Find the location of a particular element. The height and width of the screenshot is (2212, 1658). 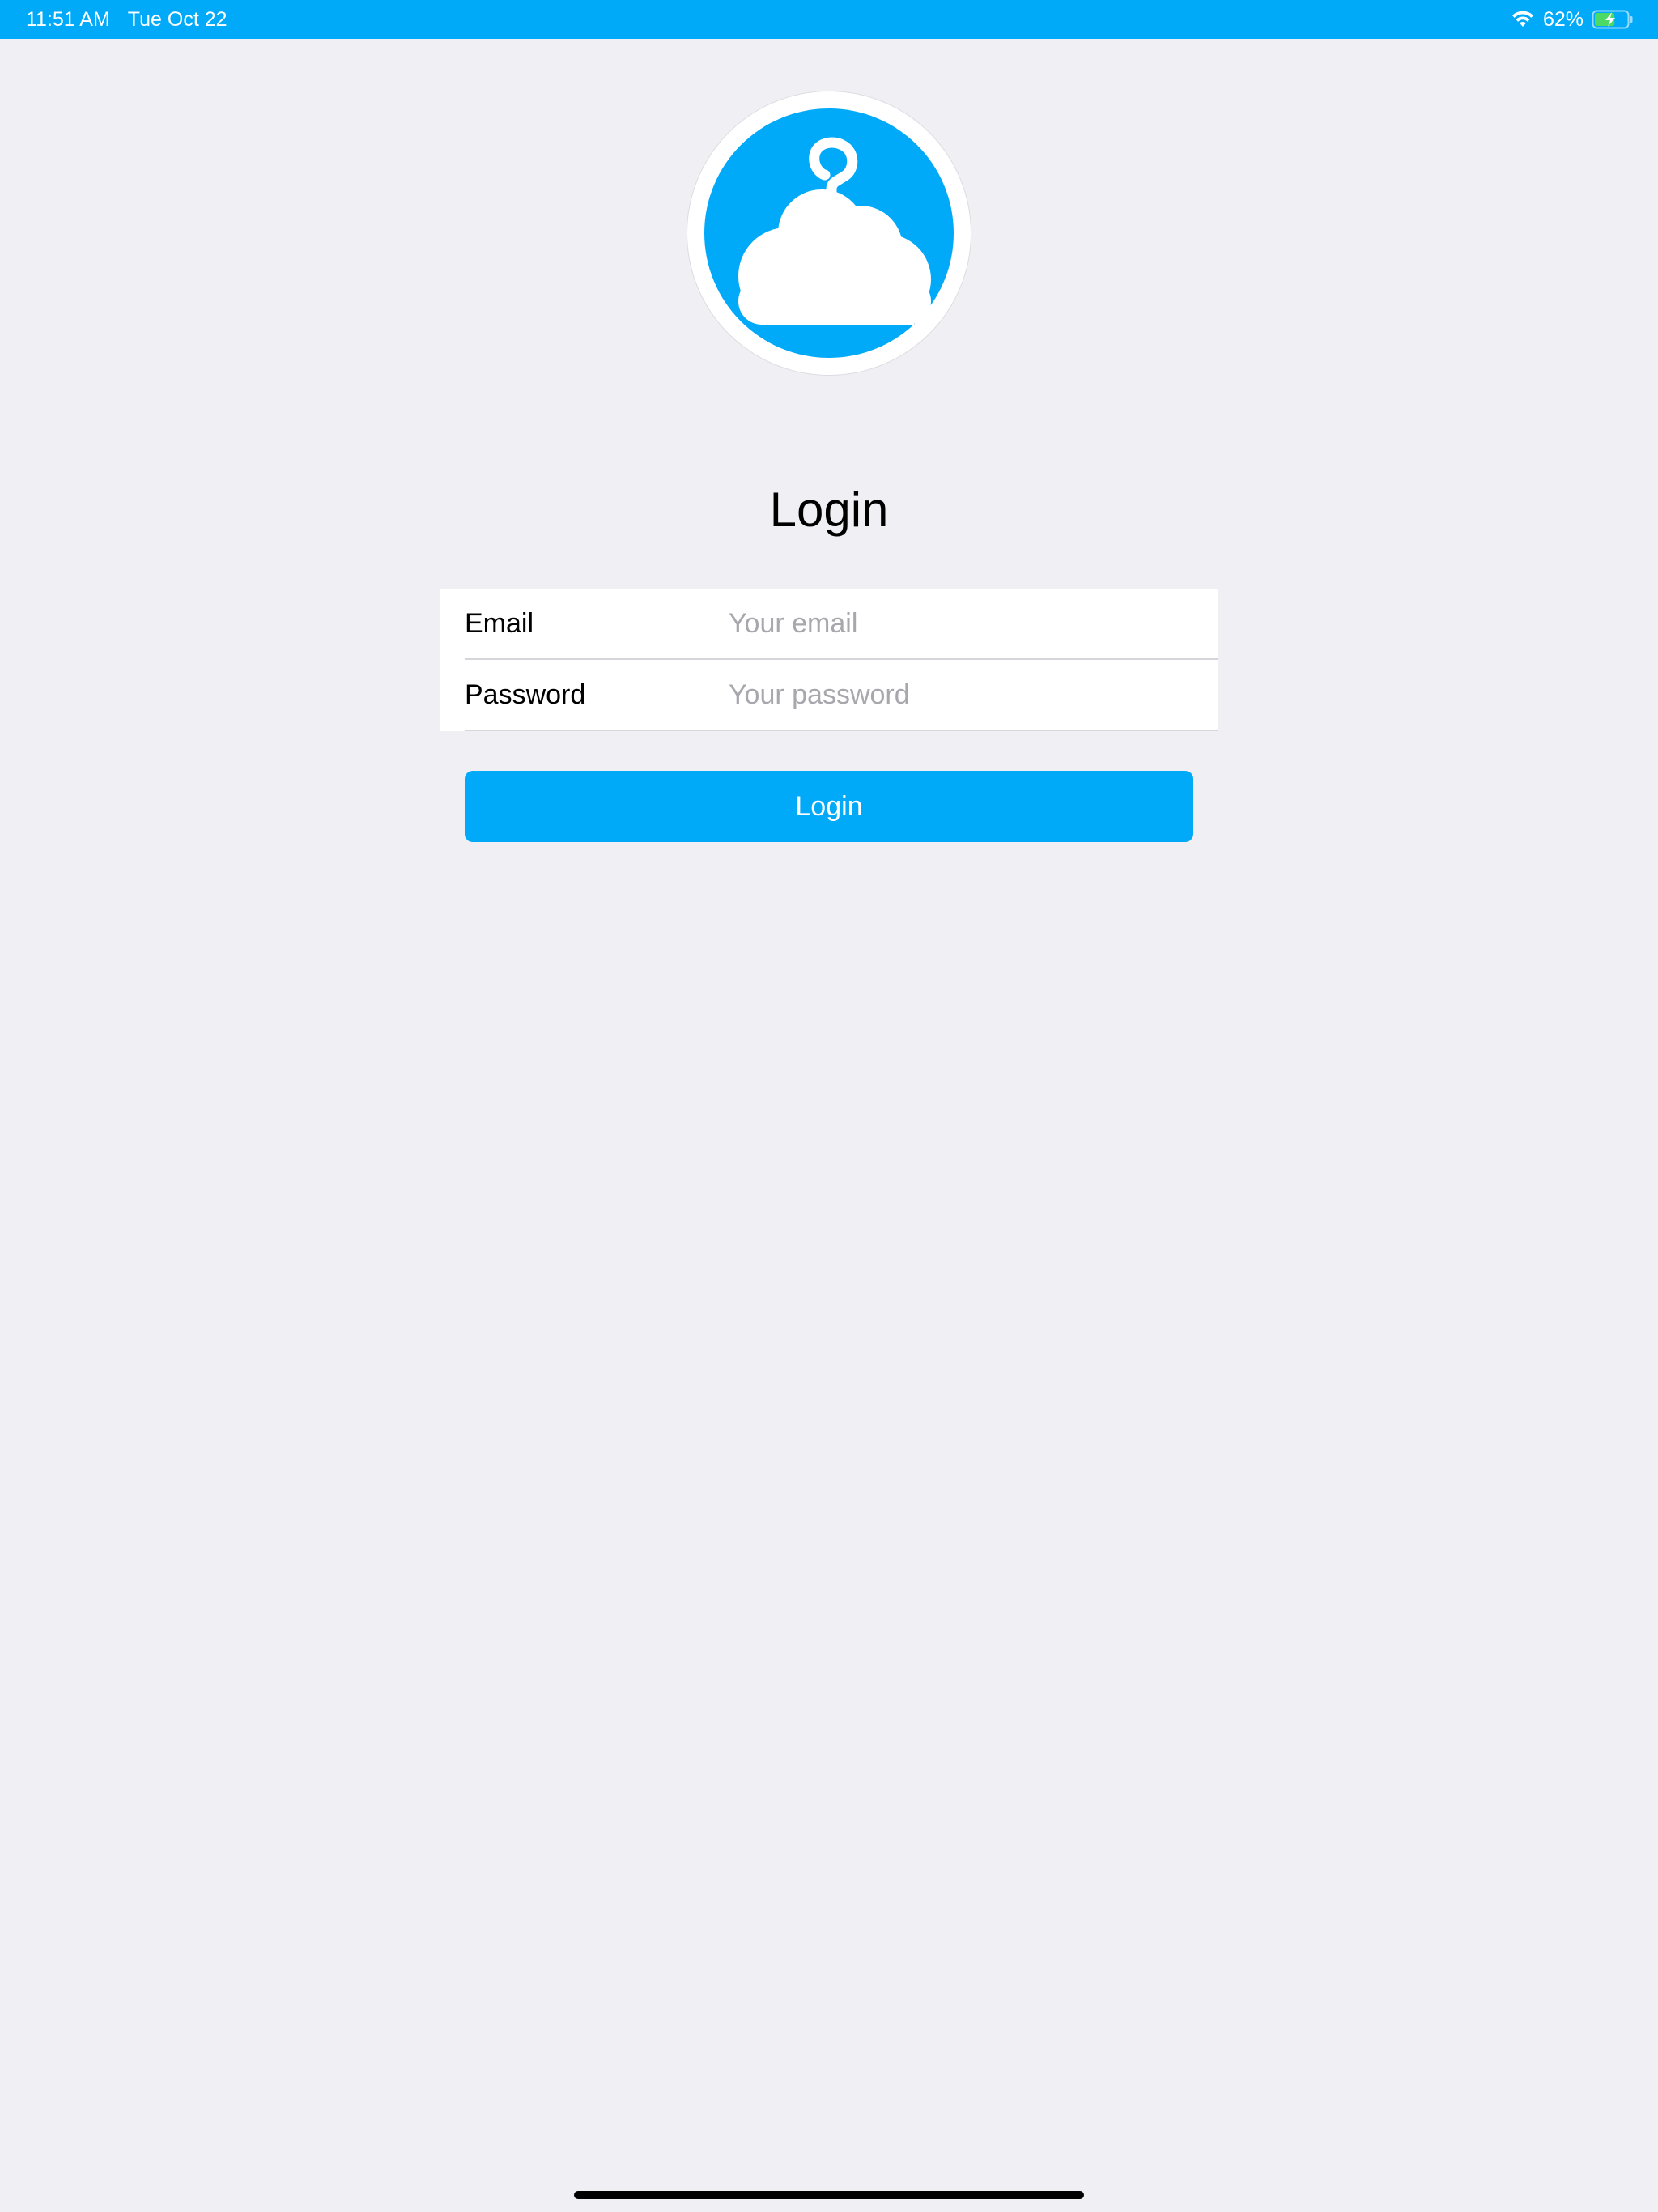

battery-charging-icon is located at coordinates (1613, 19).